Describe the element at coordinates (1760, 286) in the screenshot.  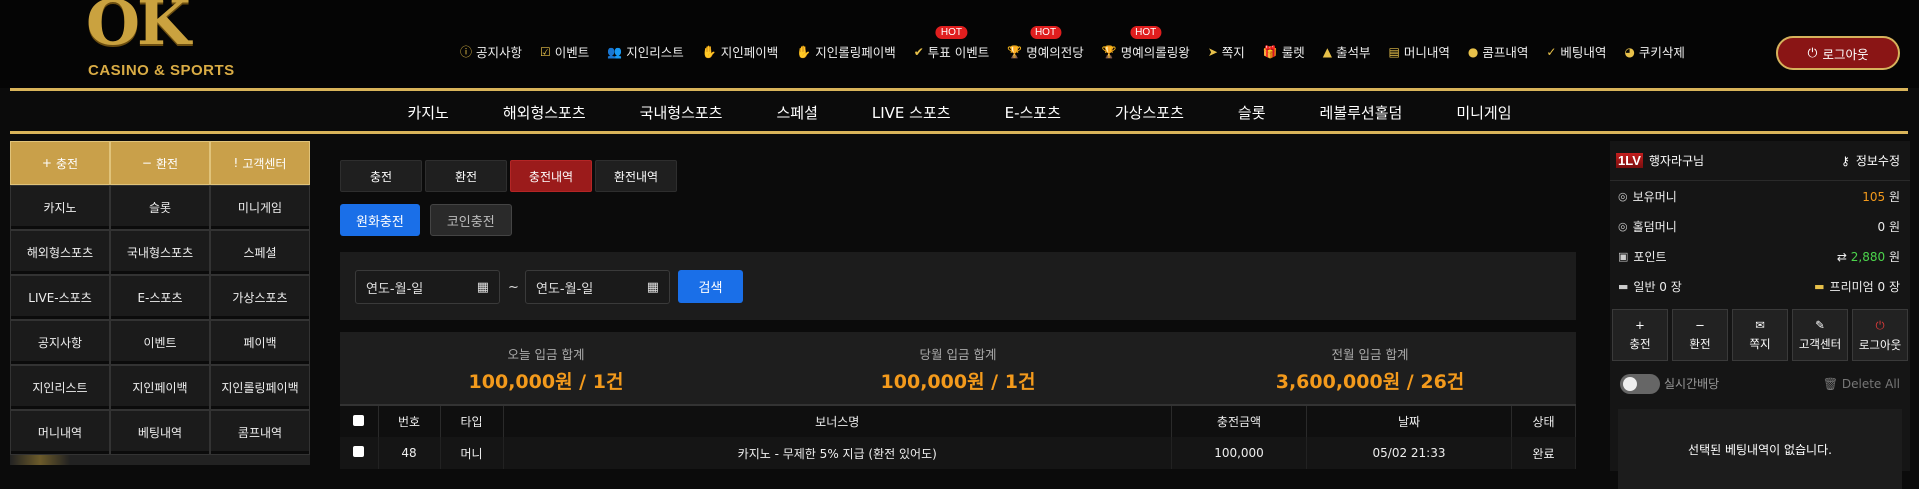
I see `ticket-row: ▬ 일반 0 장 ▬ 프리미엄 0 장` at that location.